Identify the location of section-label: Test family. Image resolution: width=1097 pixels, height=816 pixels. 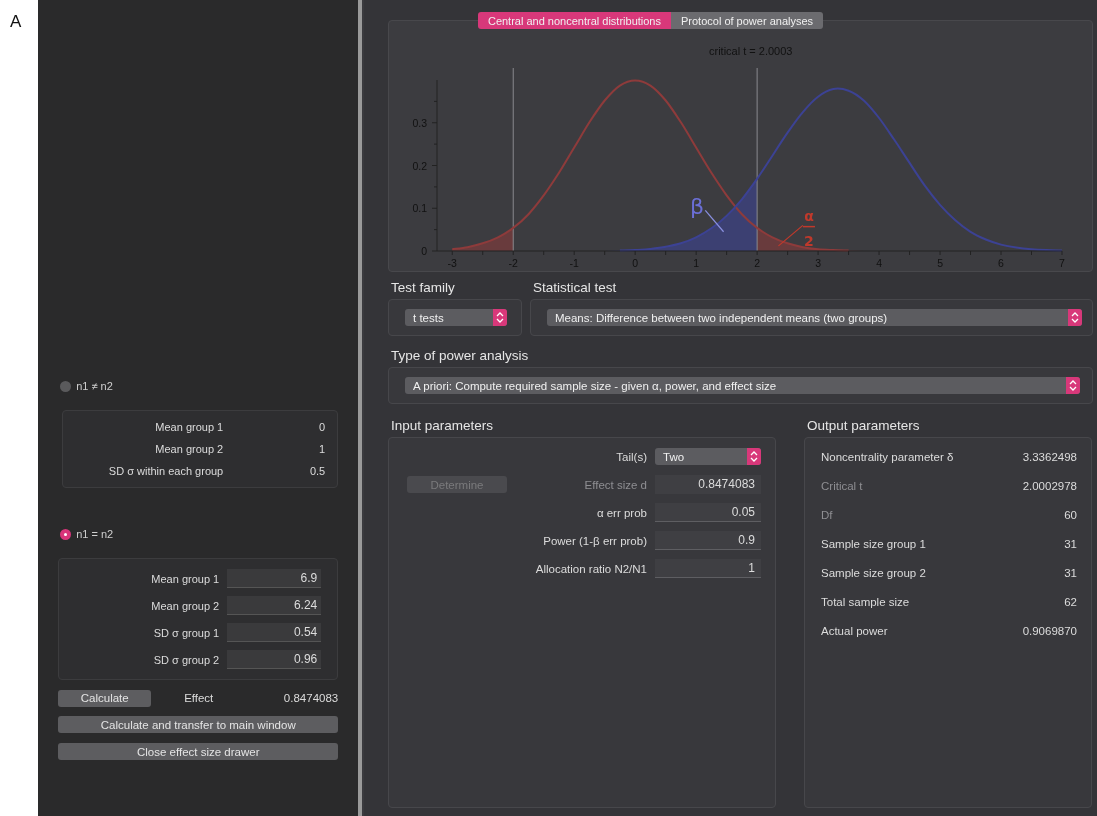
(423, 287).